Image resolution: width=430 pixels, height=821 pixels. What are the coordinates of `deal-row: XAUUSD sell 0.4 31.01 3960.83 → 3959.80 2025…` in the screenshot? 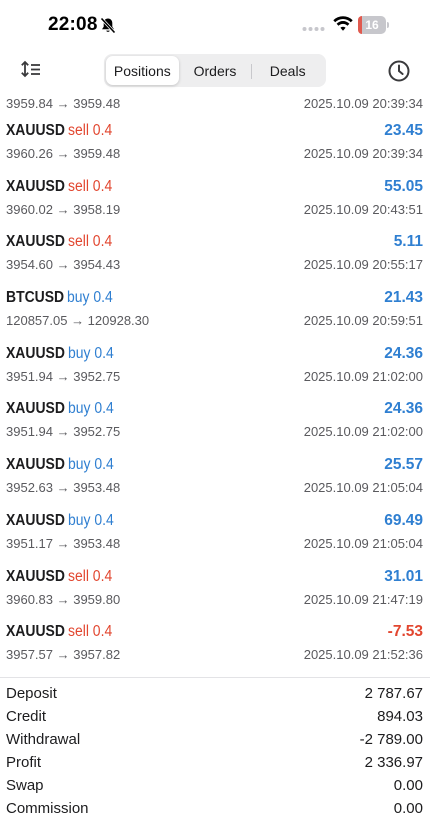 It's located at (215, 590).